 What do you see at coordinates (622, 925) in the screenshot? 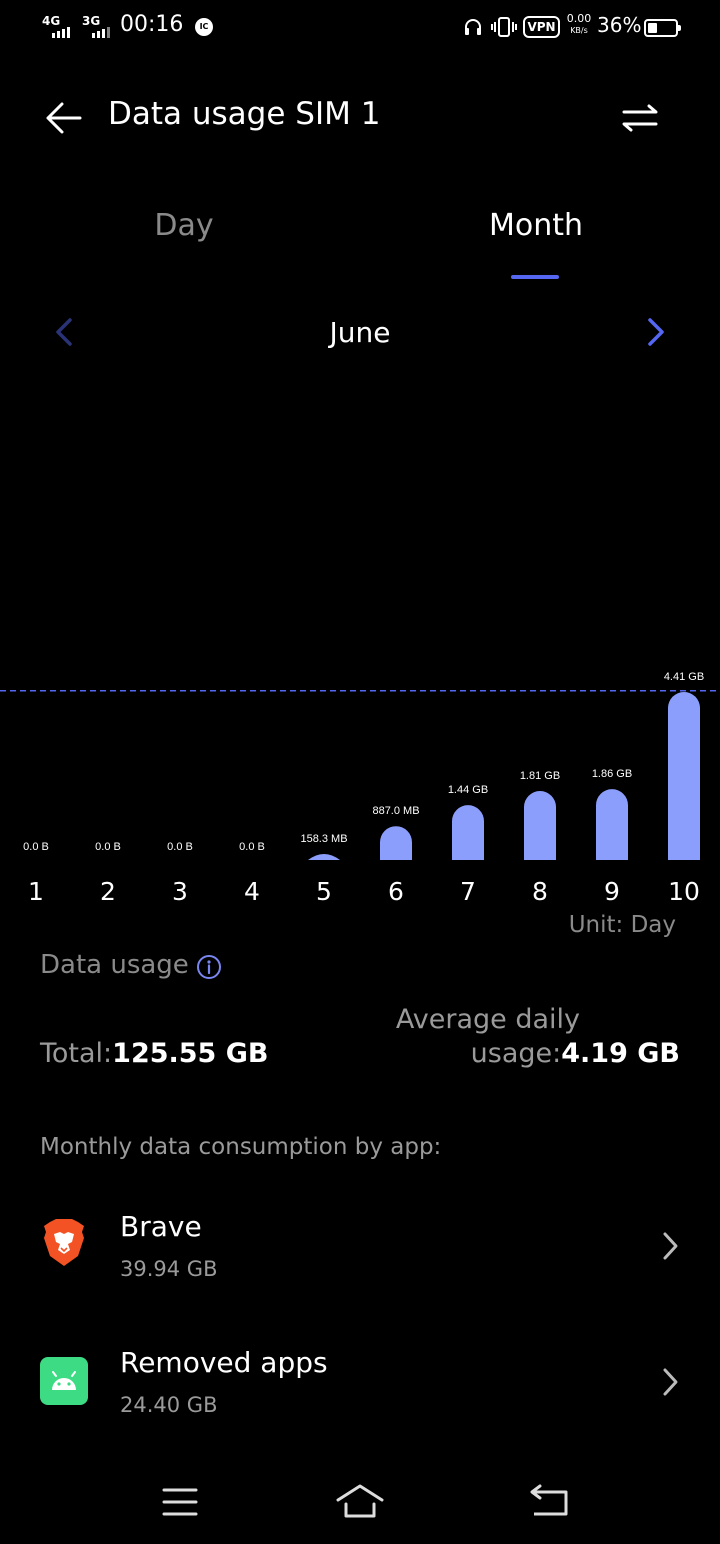
I see `unit-label: Unit: Day` at bounding box center [622, 925].